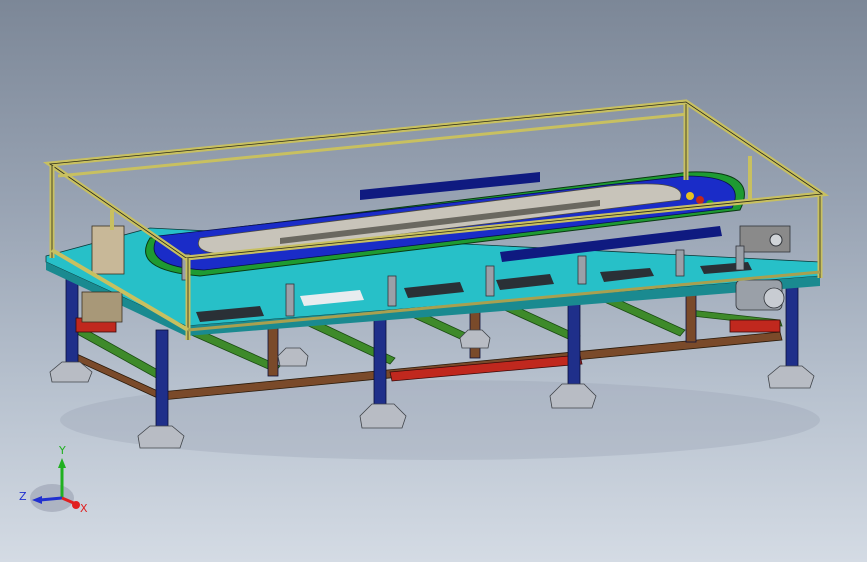 The height and width of the screenshot is (562, 867). What do you see at coordinates (62, 450) in the screenshot?
I see `y-axis-label: Y` at bounding box center [62, 450].